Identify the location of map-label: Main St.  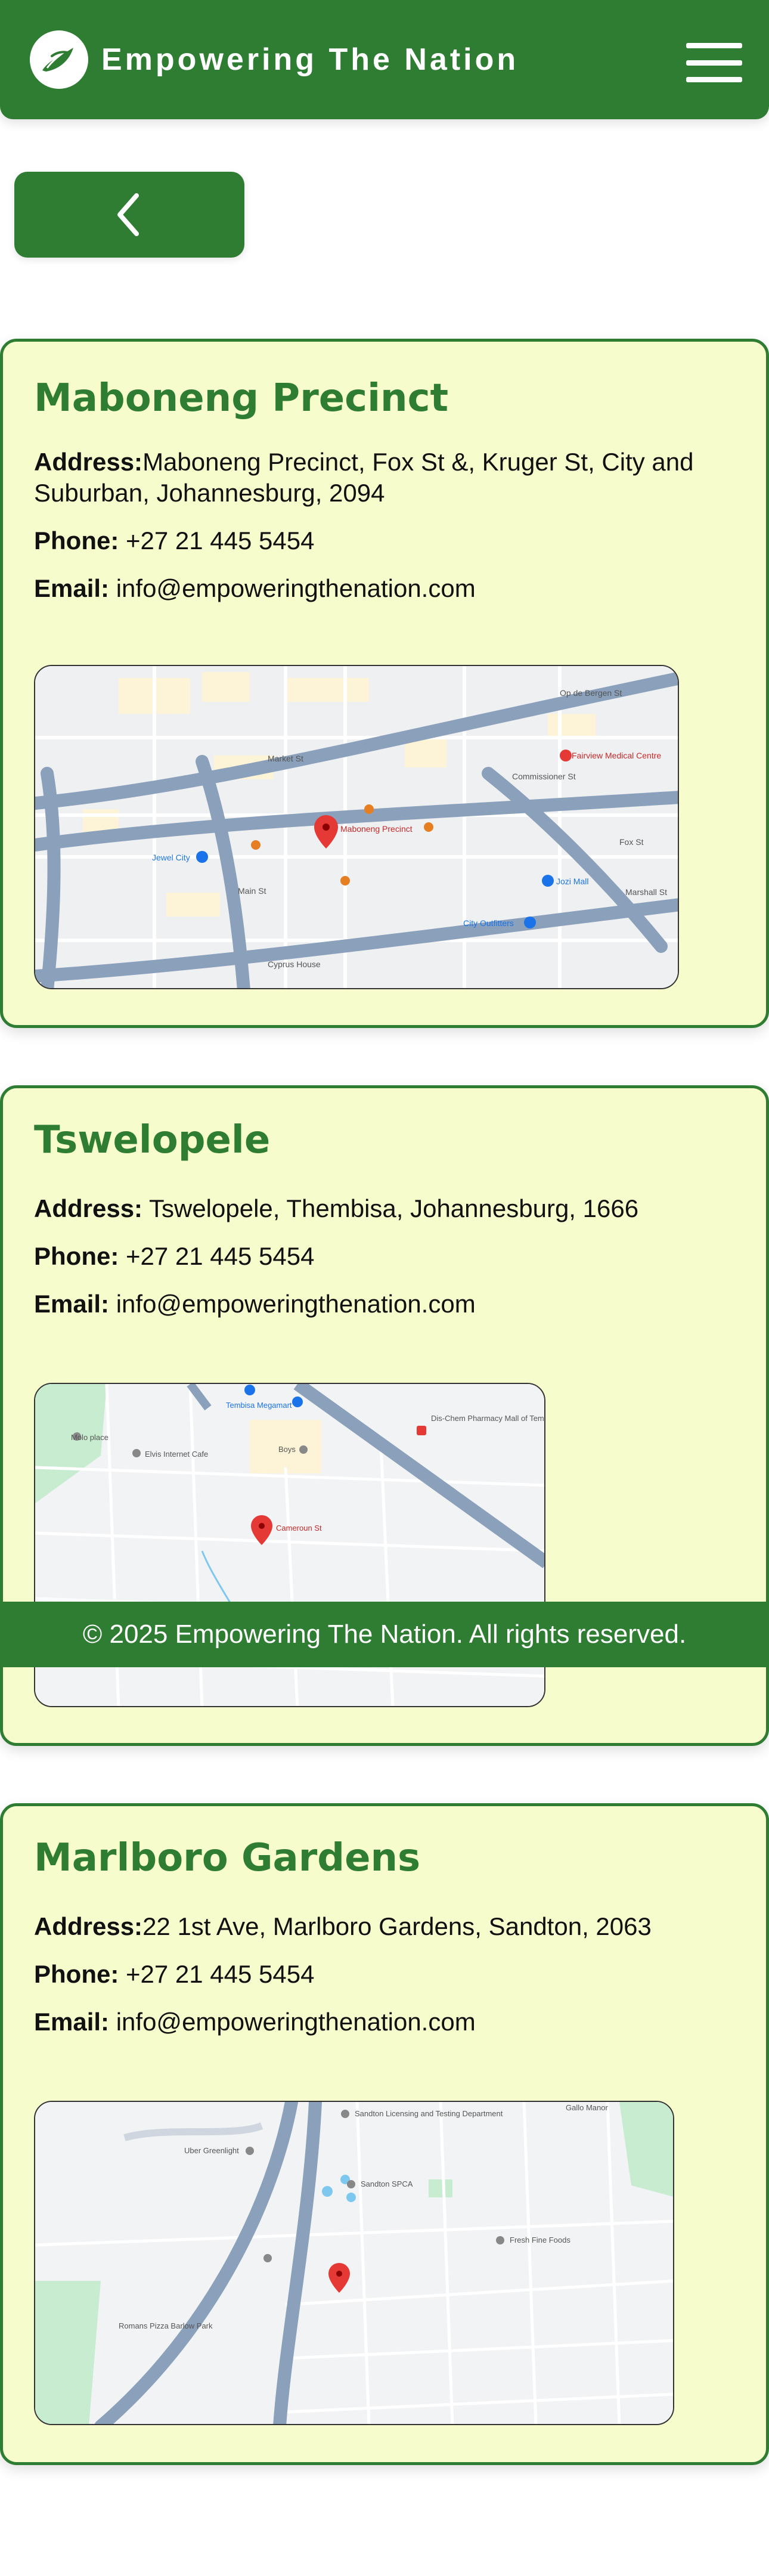
(252, 891).